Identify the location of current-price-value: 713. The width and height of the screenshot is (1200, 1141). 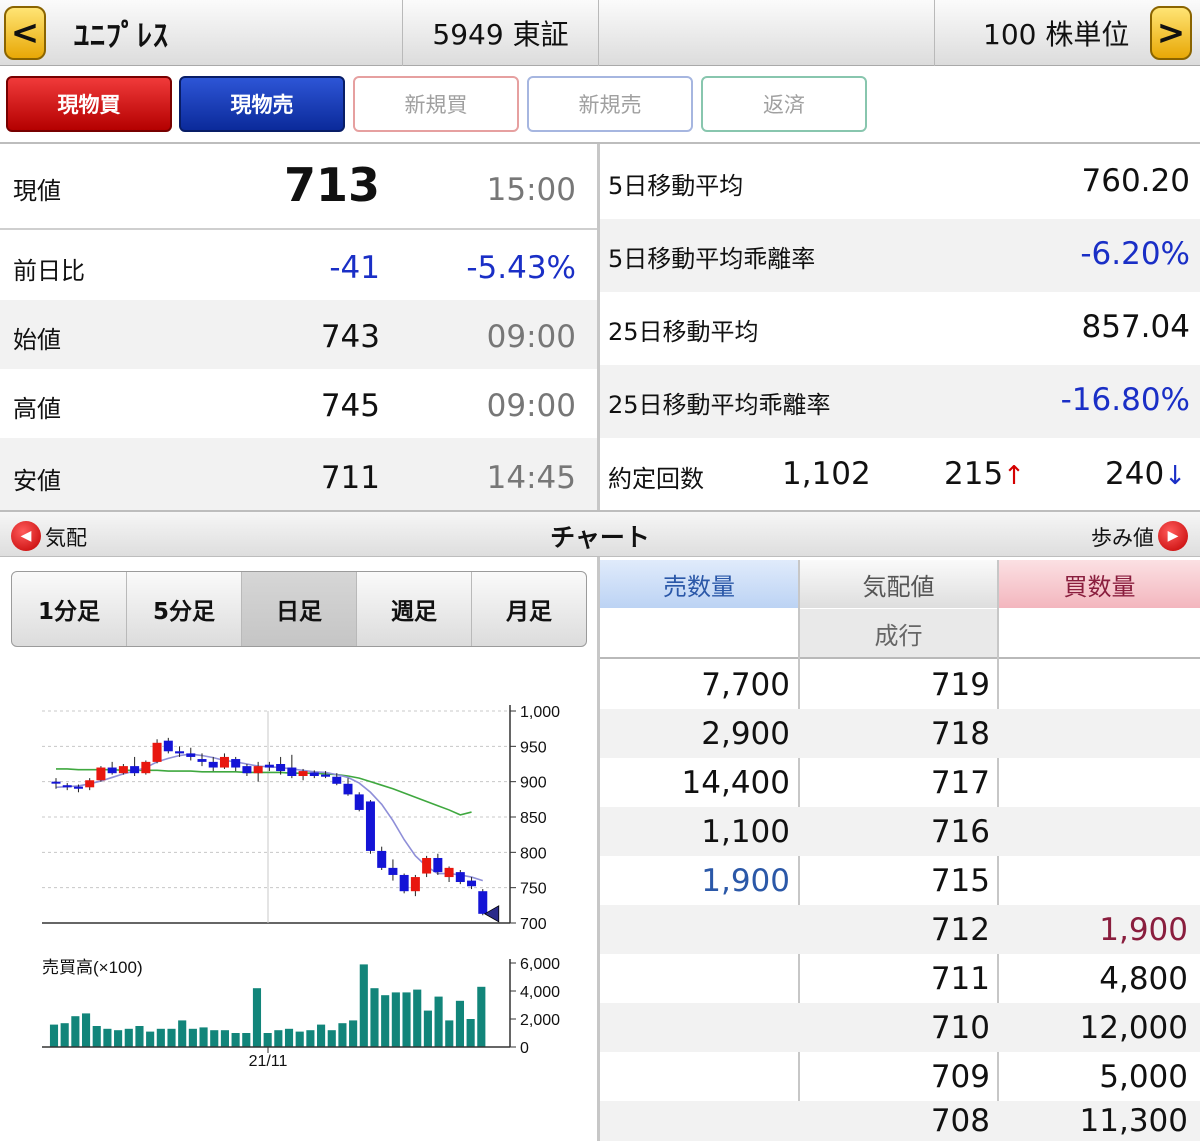
(331, 185).